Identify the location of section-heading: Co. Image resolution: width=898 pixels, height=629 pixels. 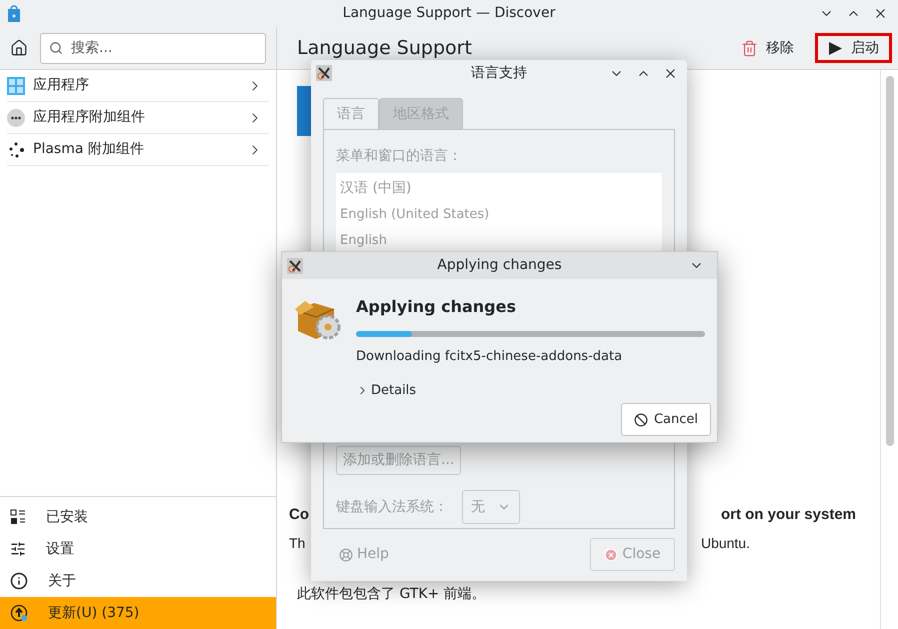
(299, 515).